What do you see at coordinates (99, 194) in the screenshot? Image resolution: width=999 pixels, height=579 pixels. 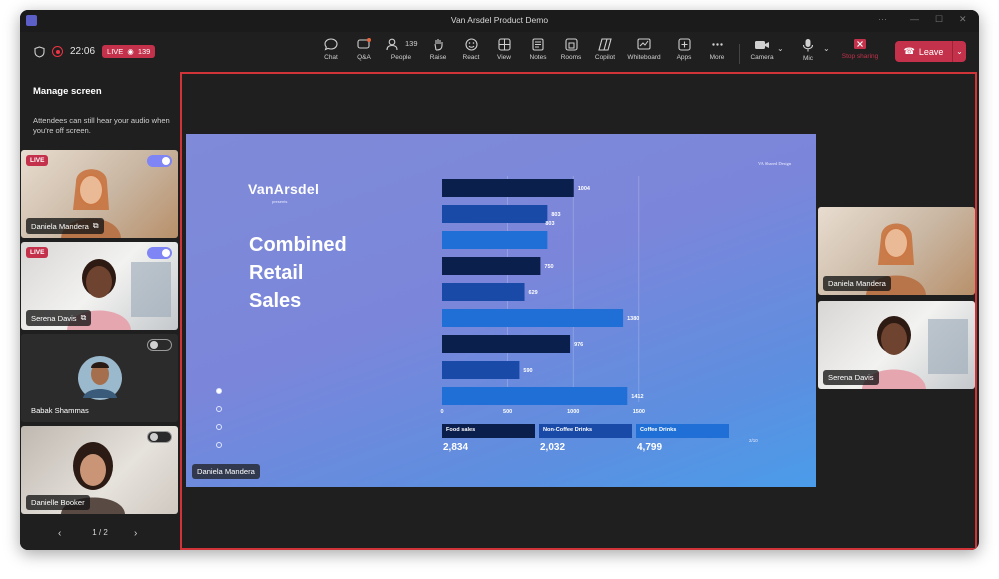 I see `participant-tile: LIVE Daniela Mandera ⧉` at bounding box center [99, 194].